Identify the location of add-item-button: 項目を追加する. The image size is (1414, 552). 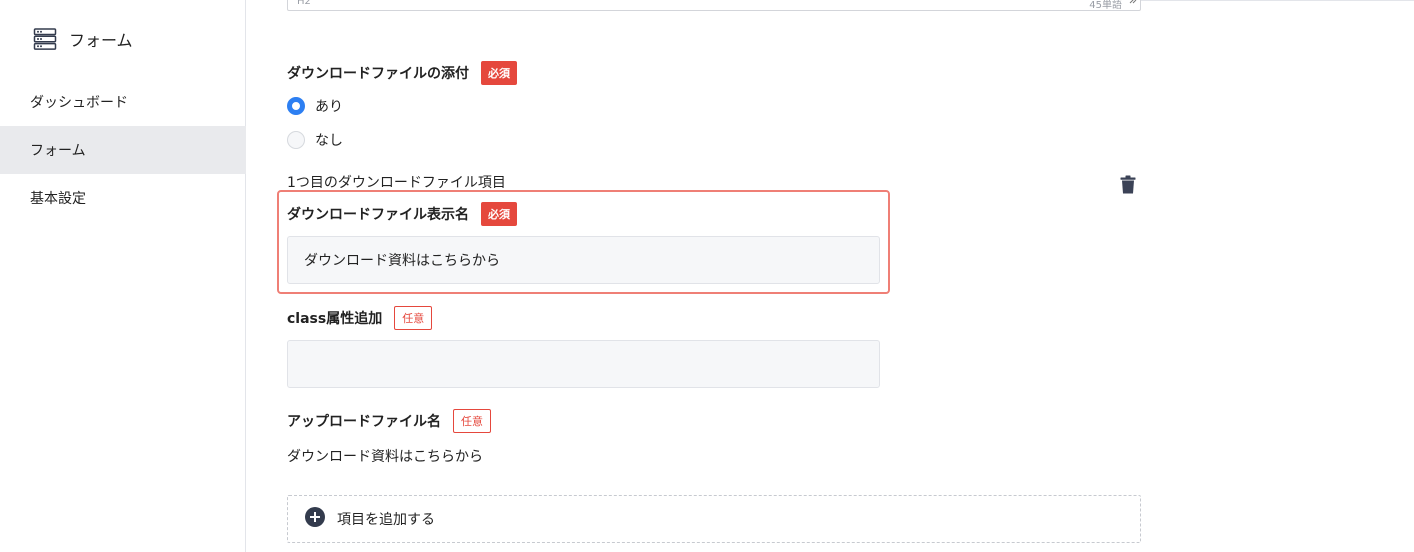
(714, 519).